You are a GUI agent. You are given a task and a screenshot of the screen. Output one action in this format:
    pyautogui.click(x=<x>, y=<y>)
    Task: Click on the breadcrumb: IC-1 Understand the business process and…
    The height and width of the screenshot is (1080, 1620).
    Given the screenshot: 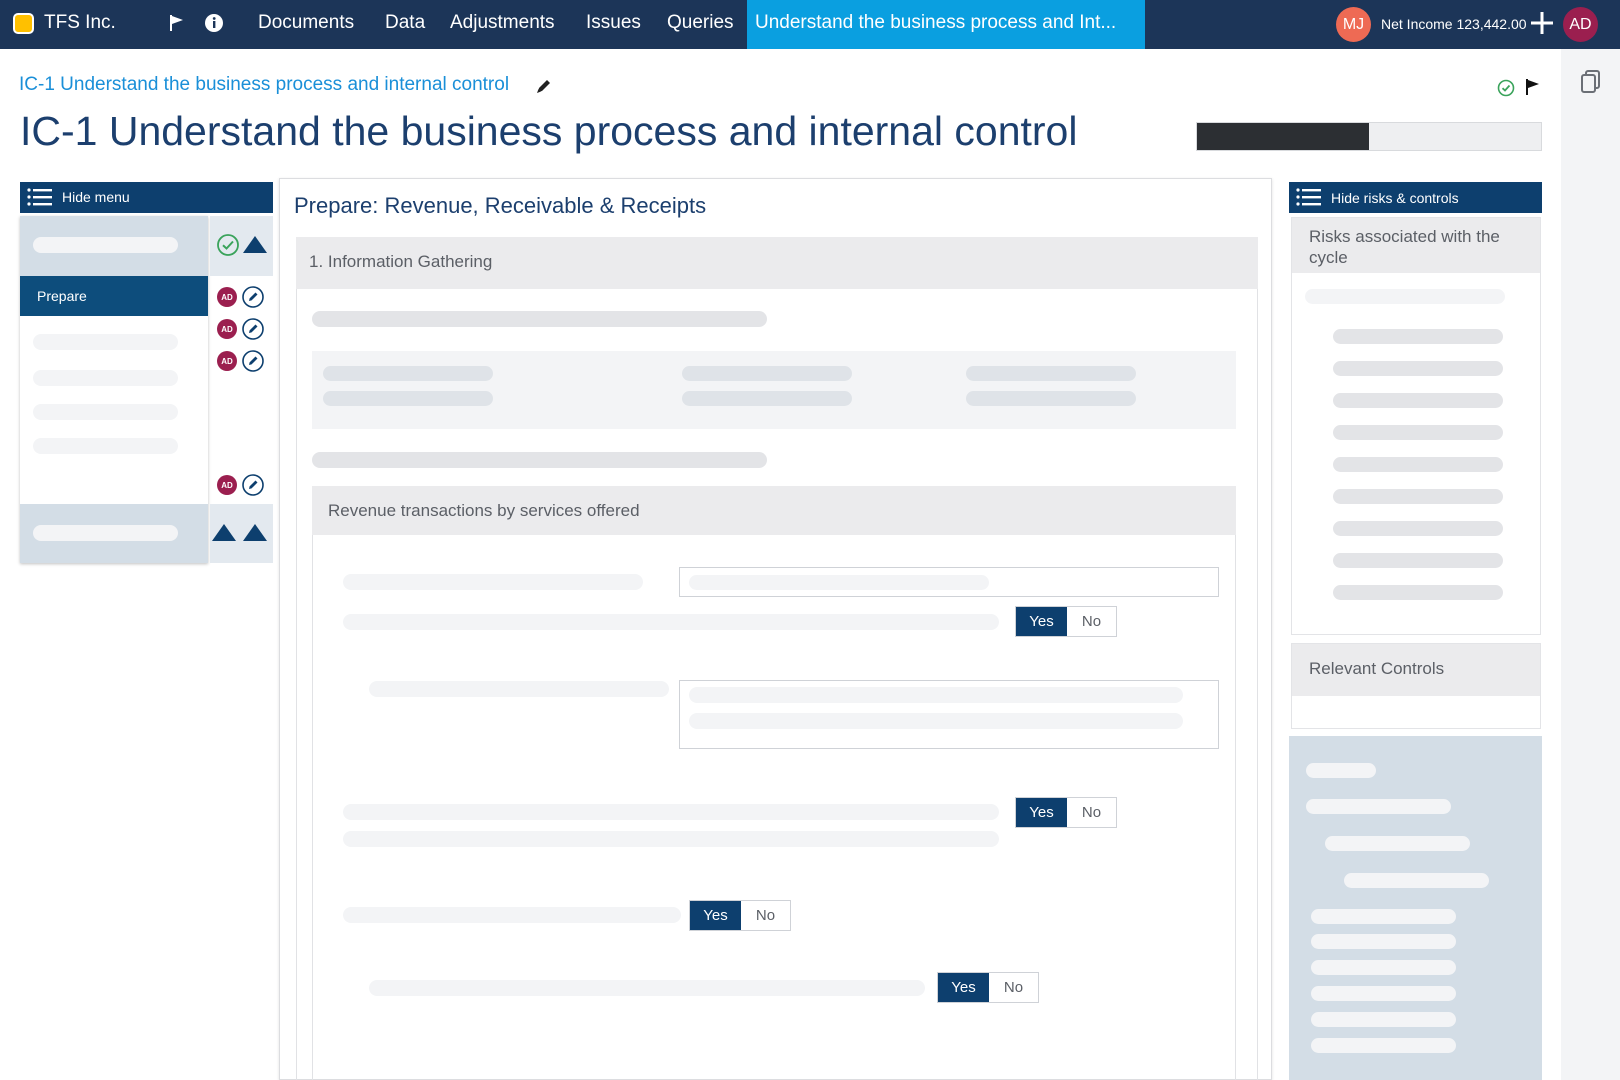 What is the action you would take?
    pyautogui.click(x=264, y=85)
    